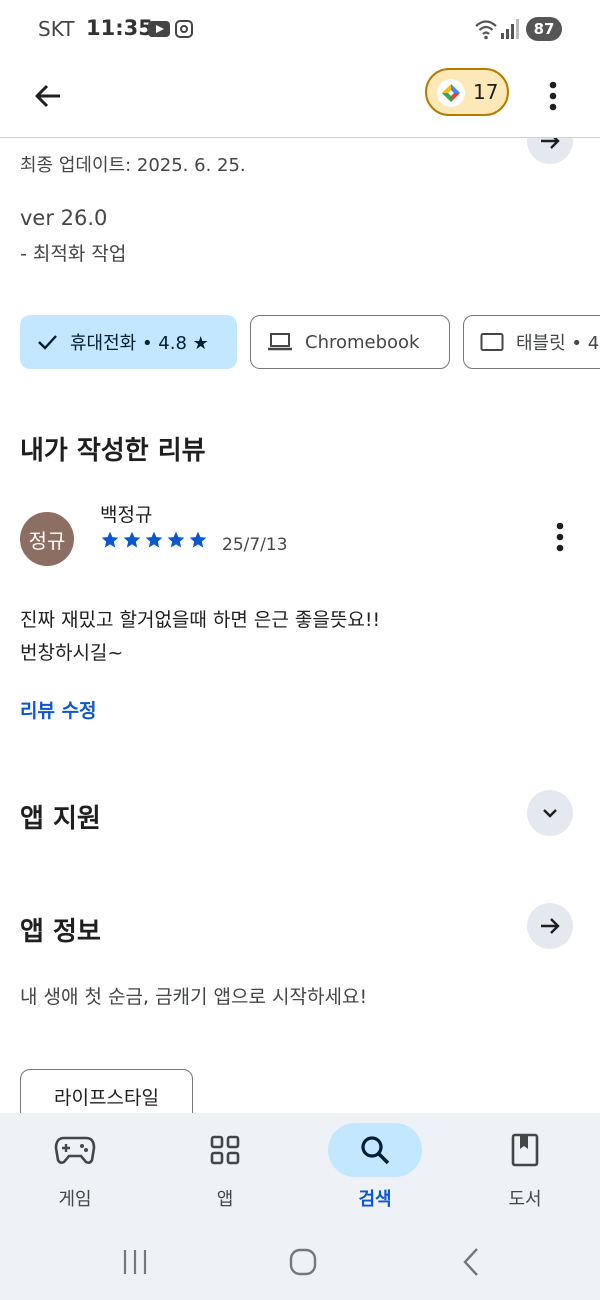 The height and width of the screenshot is (1300, 600). What do you see at coordinates (558, 343) in the screenshot?
I see `device-chip-label: 태블릿 • 4` at bounding box center [558, 343].